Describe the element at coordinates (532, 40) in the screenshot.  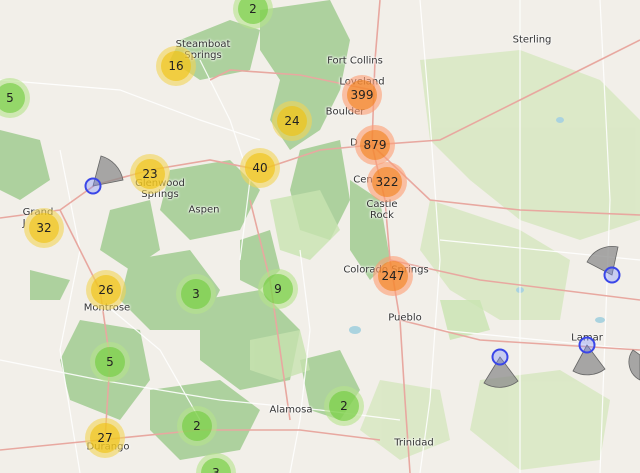
I see `city-label-sterling: Sterling` at that location.